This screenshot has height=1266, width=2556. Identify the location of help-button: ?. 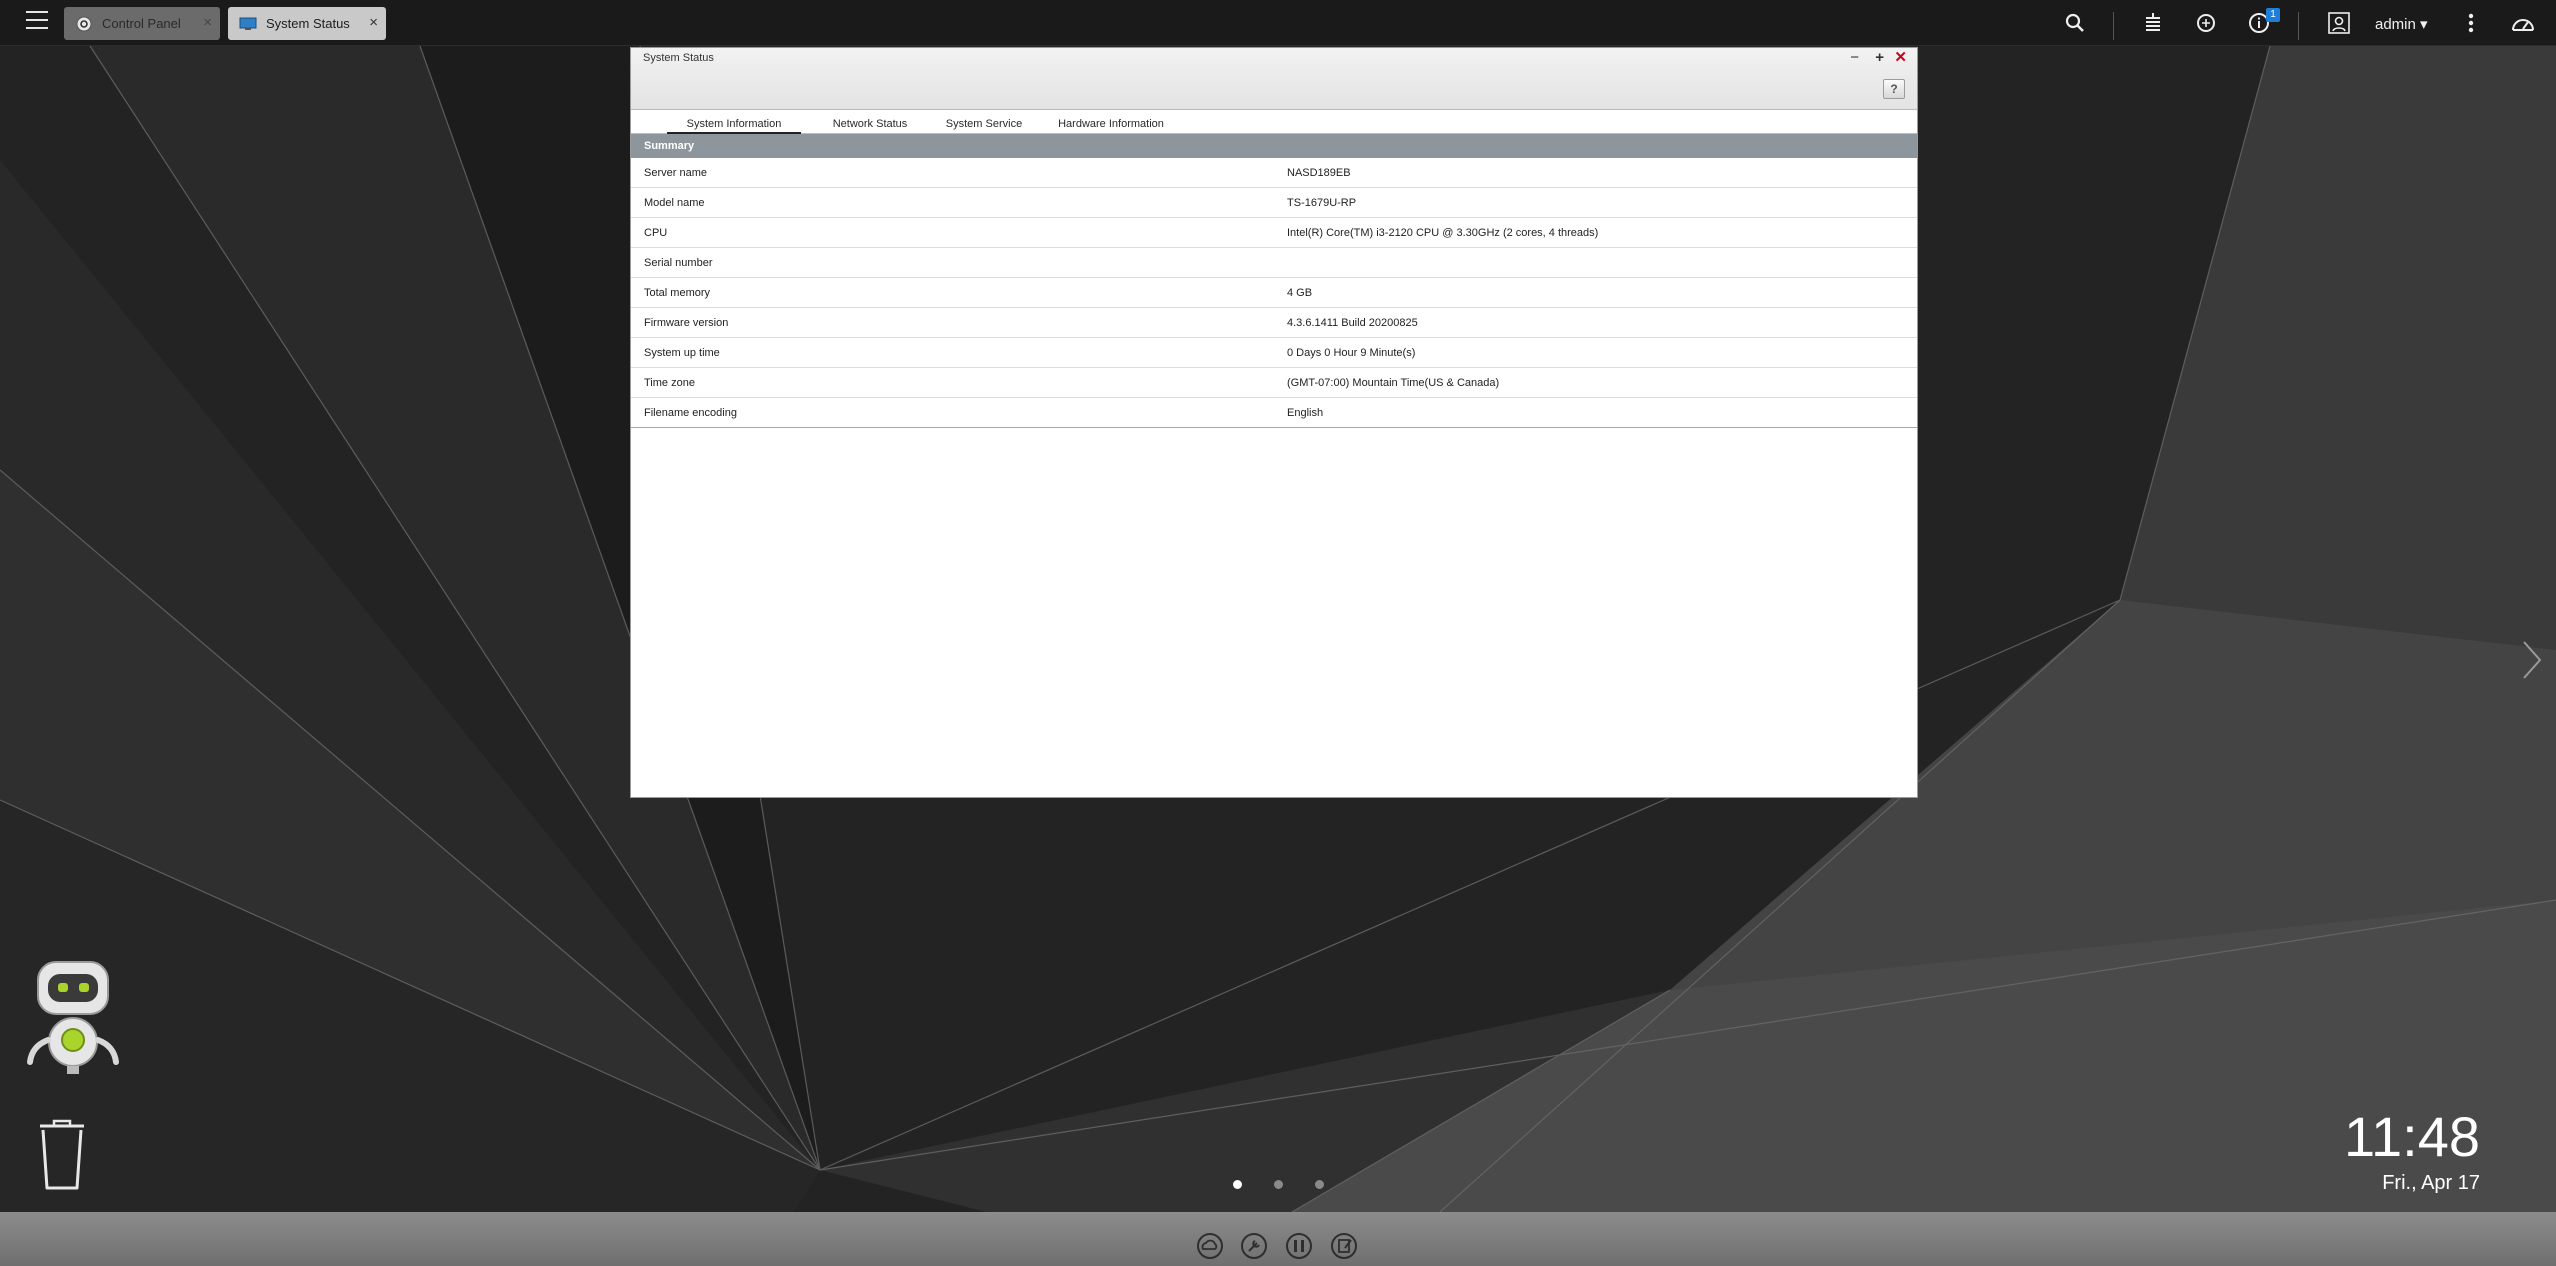
(1894, 89).